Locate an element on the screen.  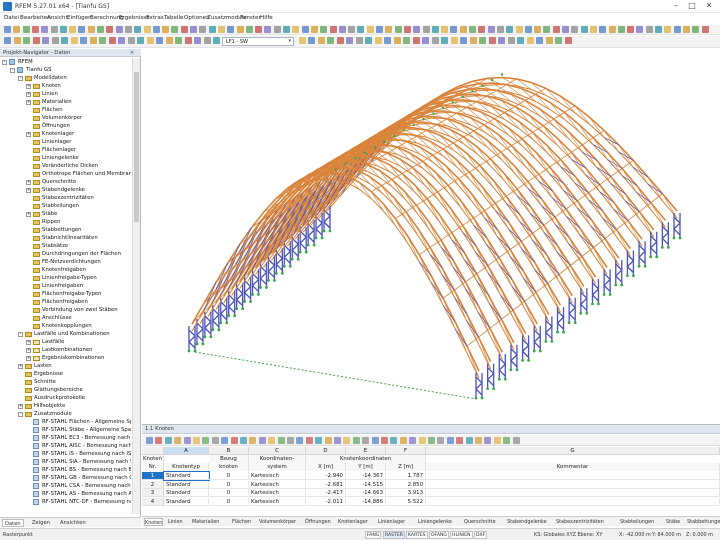
tree-item: RF-STAHL IS - Bemessung nach IS is located at coordinates (65, 454).